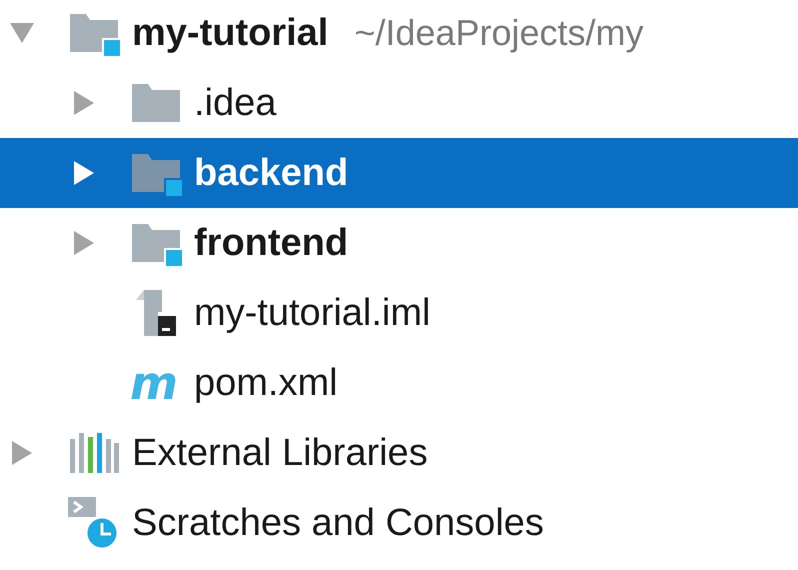 The height and width of the screenshot is (570, 798). I want to click on tree-row: m pom.xml, so click(399, 383).